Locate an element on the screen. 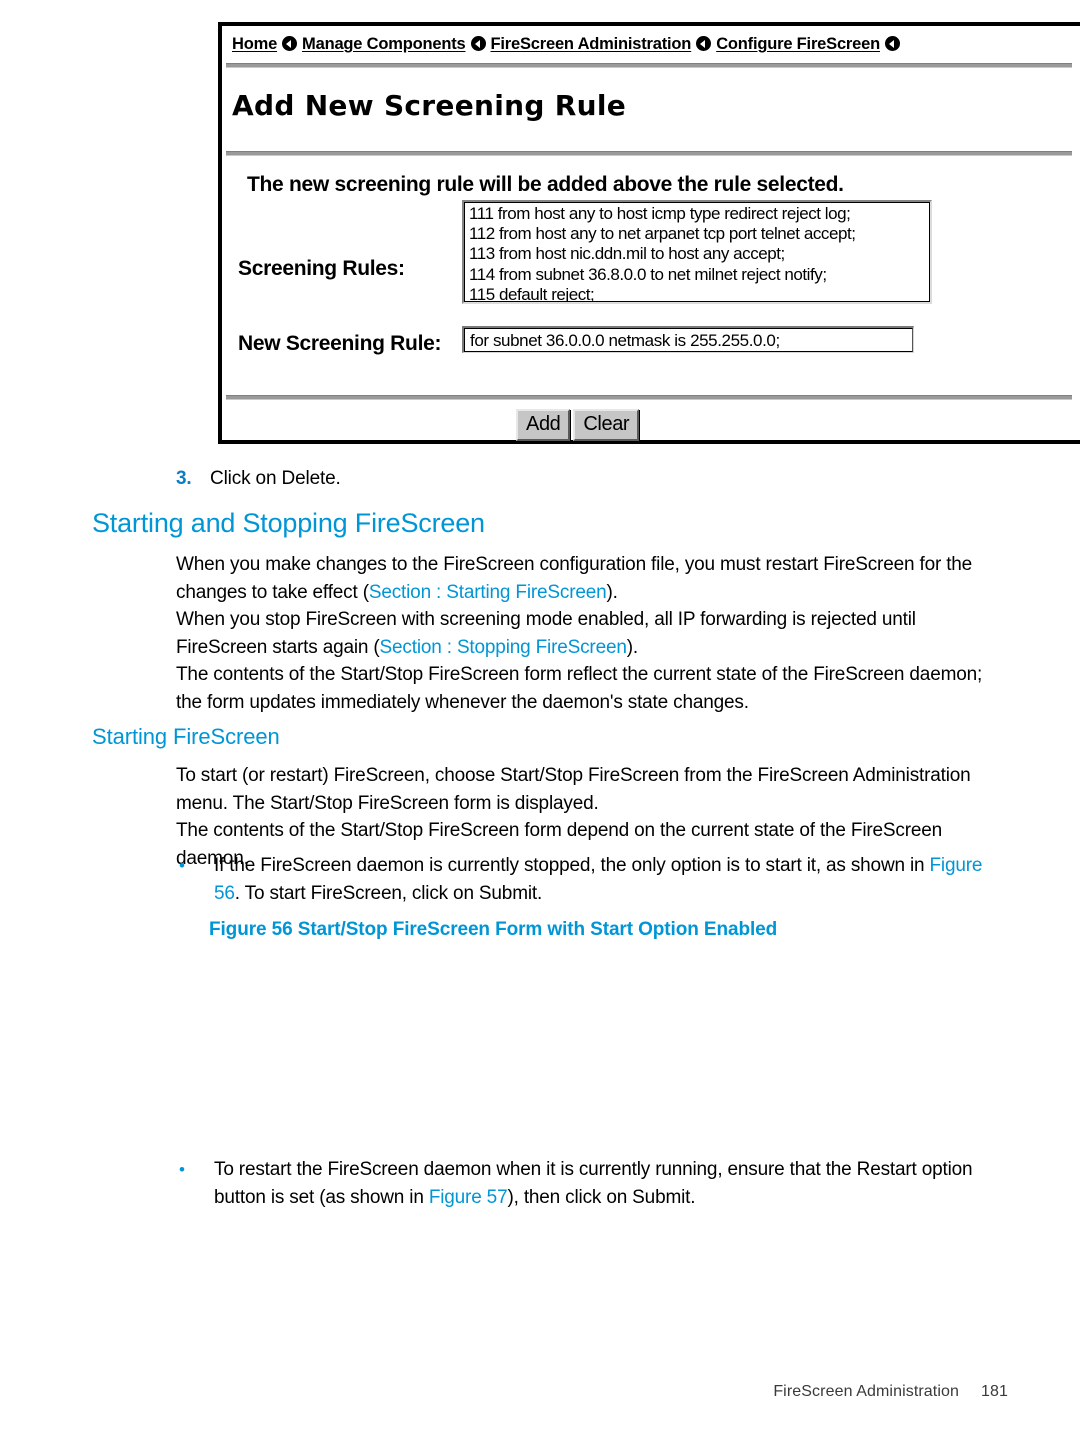  divider-bottom is located at coordinates (649, 397).